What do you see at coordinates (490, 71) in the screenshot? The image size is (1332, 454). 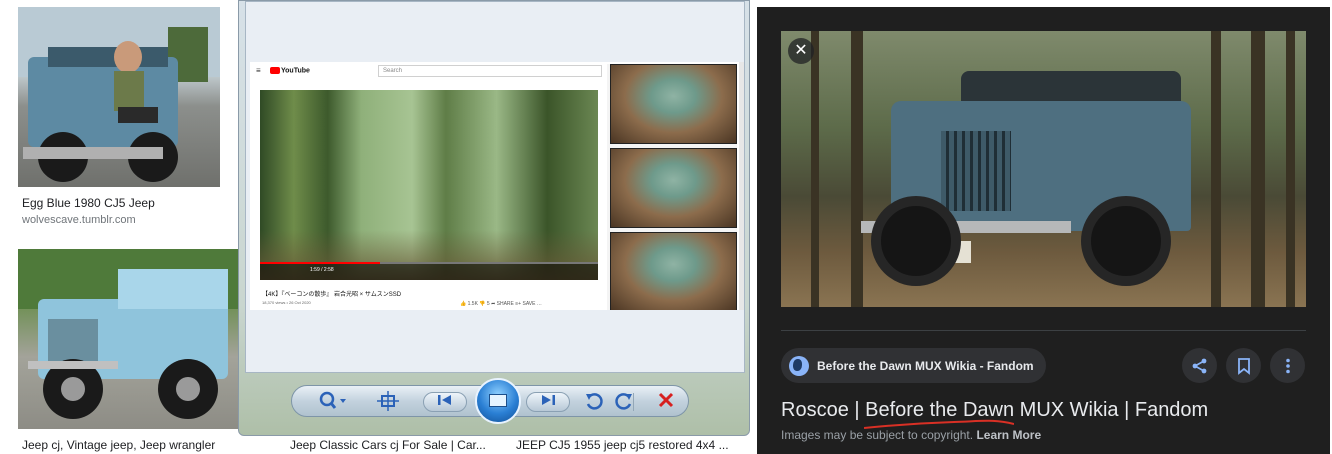 I see `youtube-search-box: Search` at bounding box center [490, 71].